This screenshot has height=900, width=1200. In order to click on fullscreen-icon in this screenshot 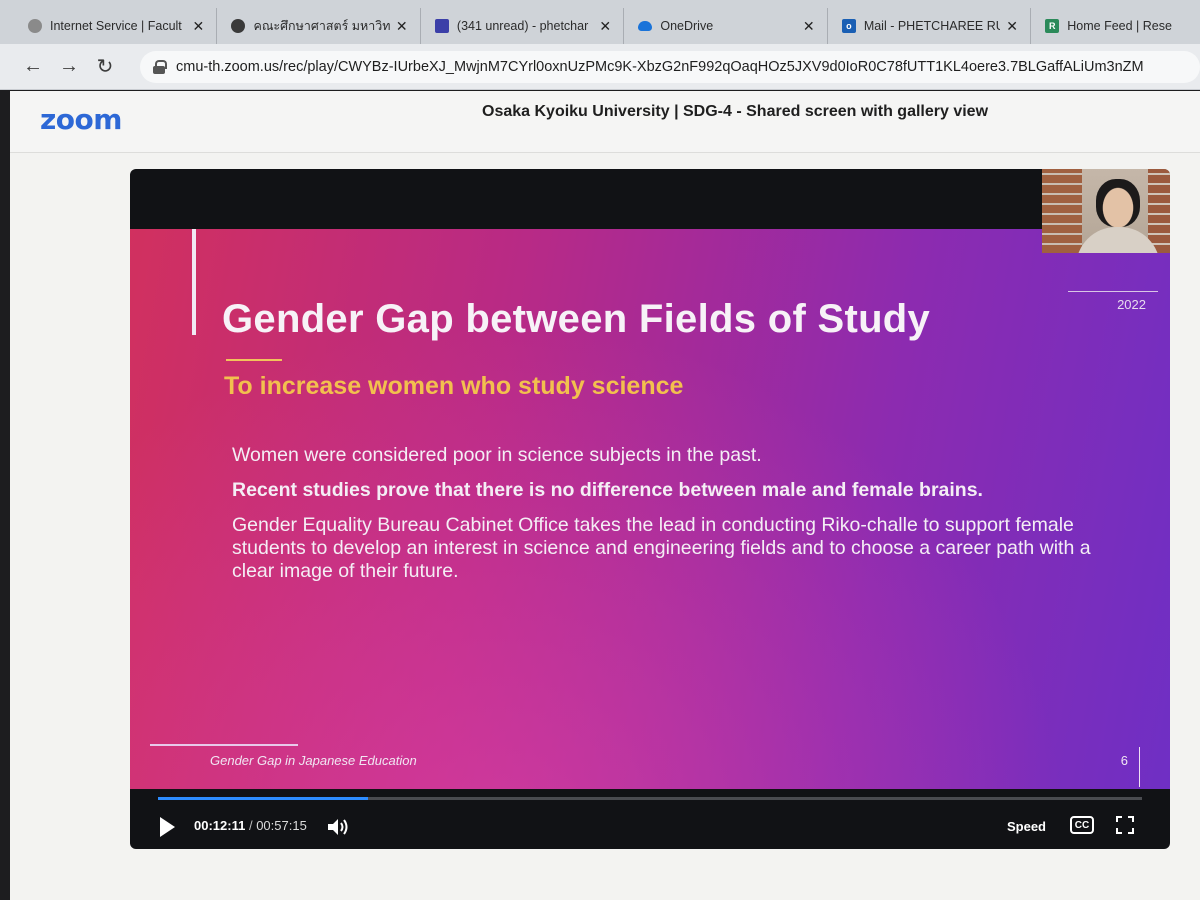, I will do `click(1125, 825)`.